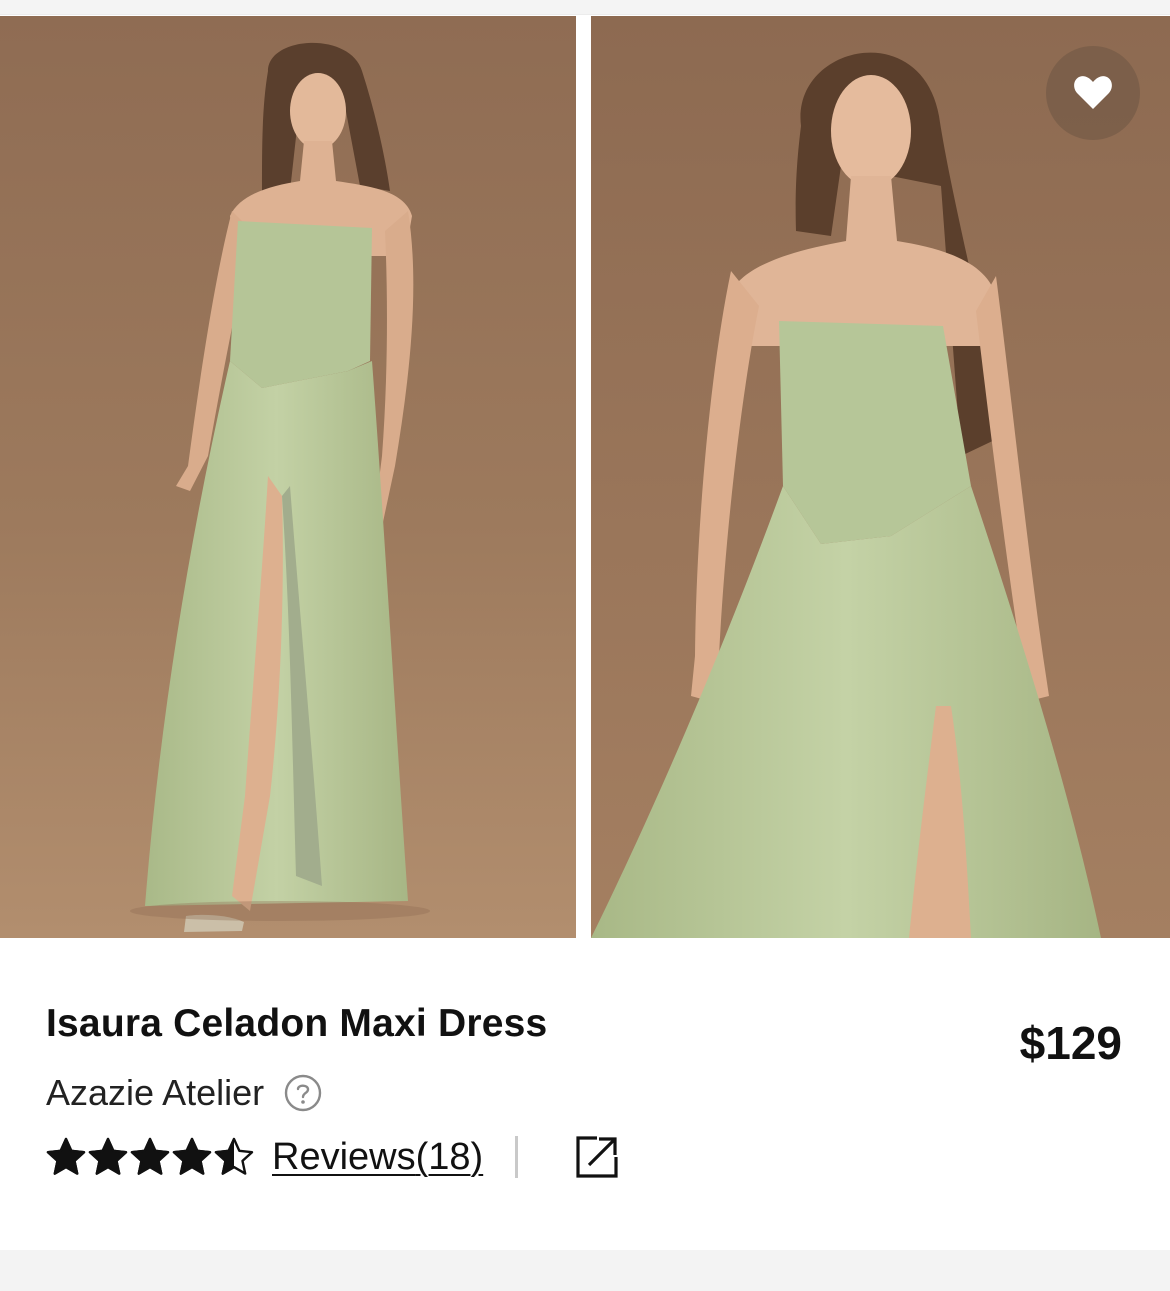 Image resolution: width=1170 pixels, height=1291 pixels. I want to click on product-title: Isaura Celadon Maxi Dress, so click(297, 1023).